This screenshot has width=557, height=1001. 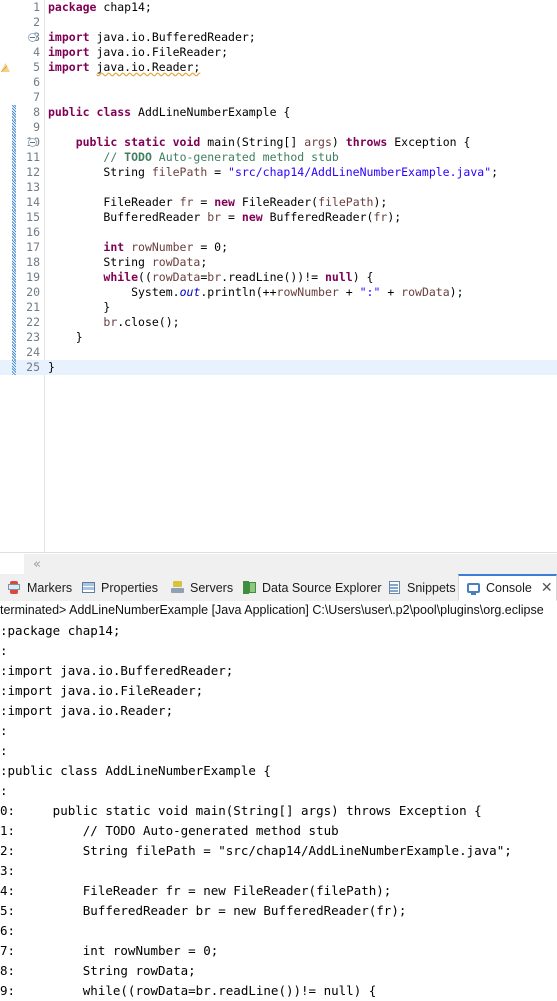 I want to click on view-splitter-strip: «, so click(x=278, y=564).